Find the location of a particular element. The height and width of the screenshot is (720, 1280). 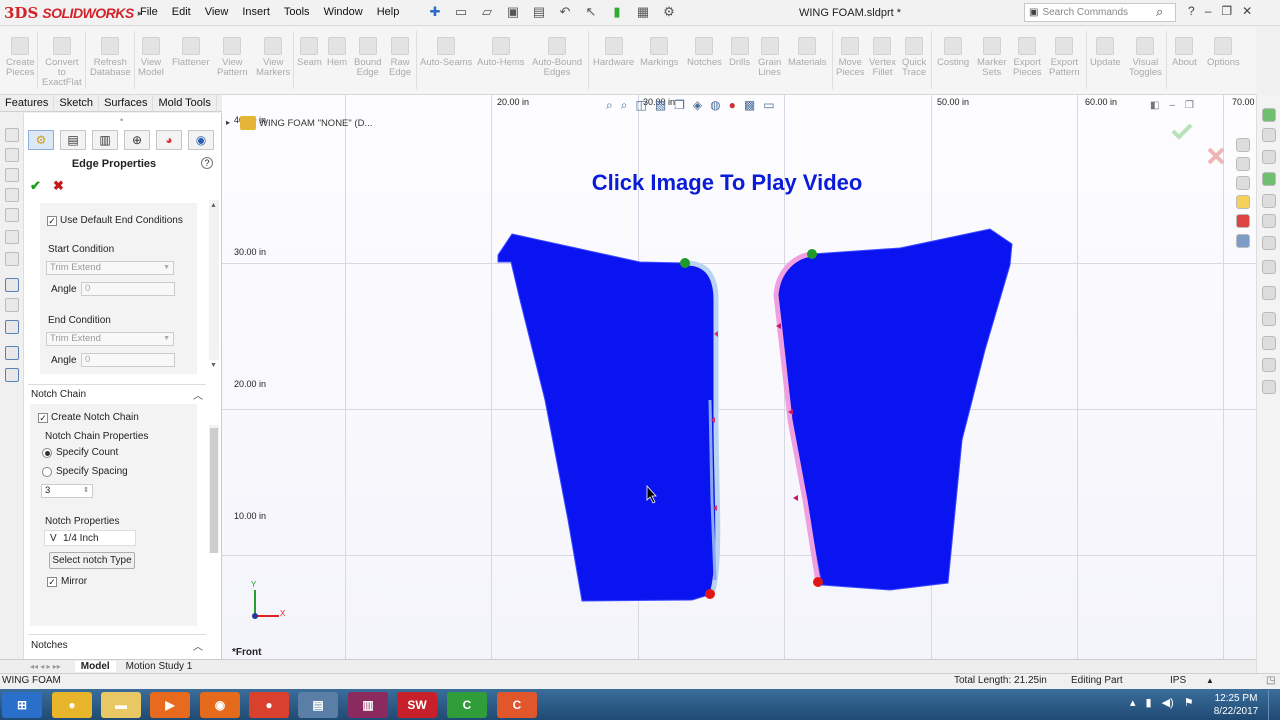

taskbar-clock: 12:25 PM 8/22/2017 is located at coordinates (1236, 705).